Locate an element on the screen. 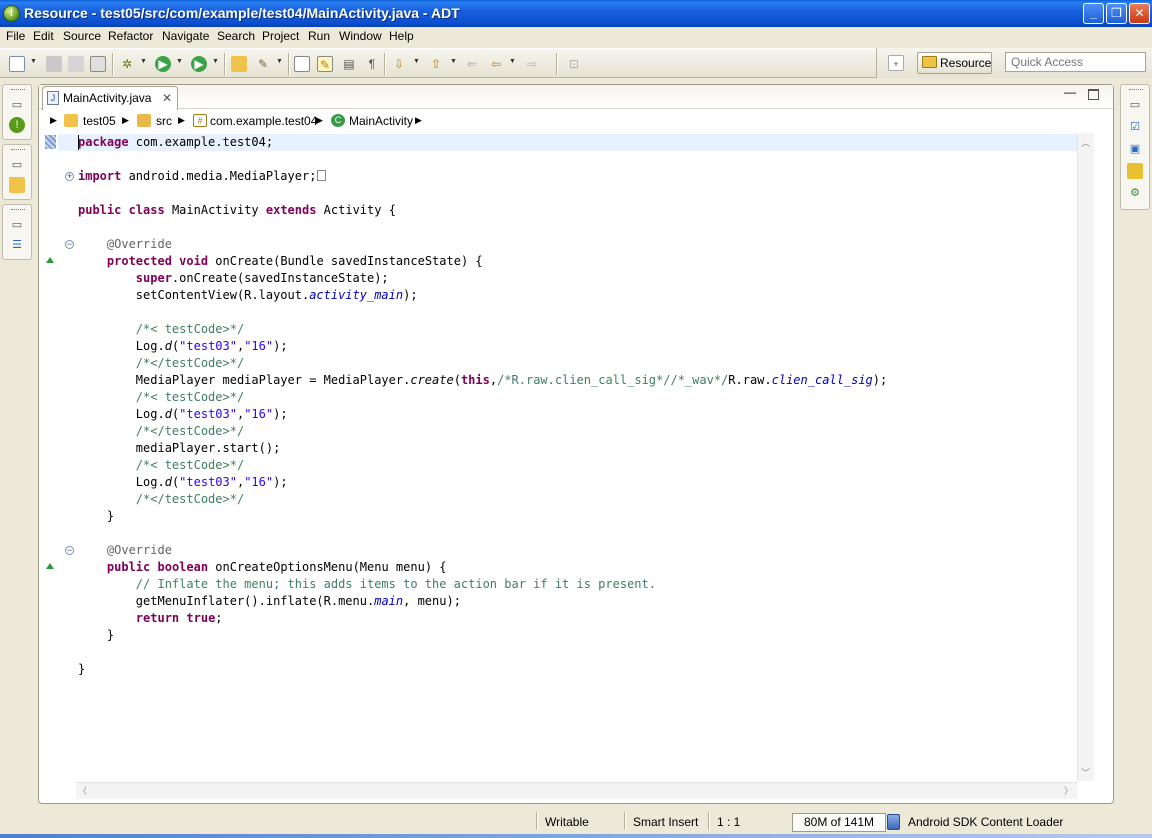 Image resolution: width=1152 pixels, height=838 pixels. code-line: Log.d("test03","16"); is located at coordinates (211, 414).